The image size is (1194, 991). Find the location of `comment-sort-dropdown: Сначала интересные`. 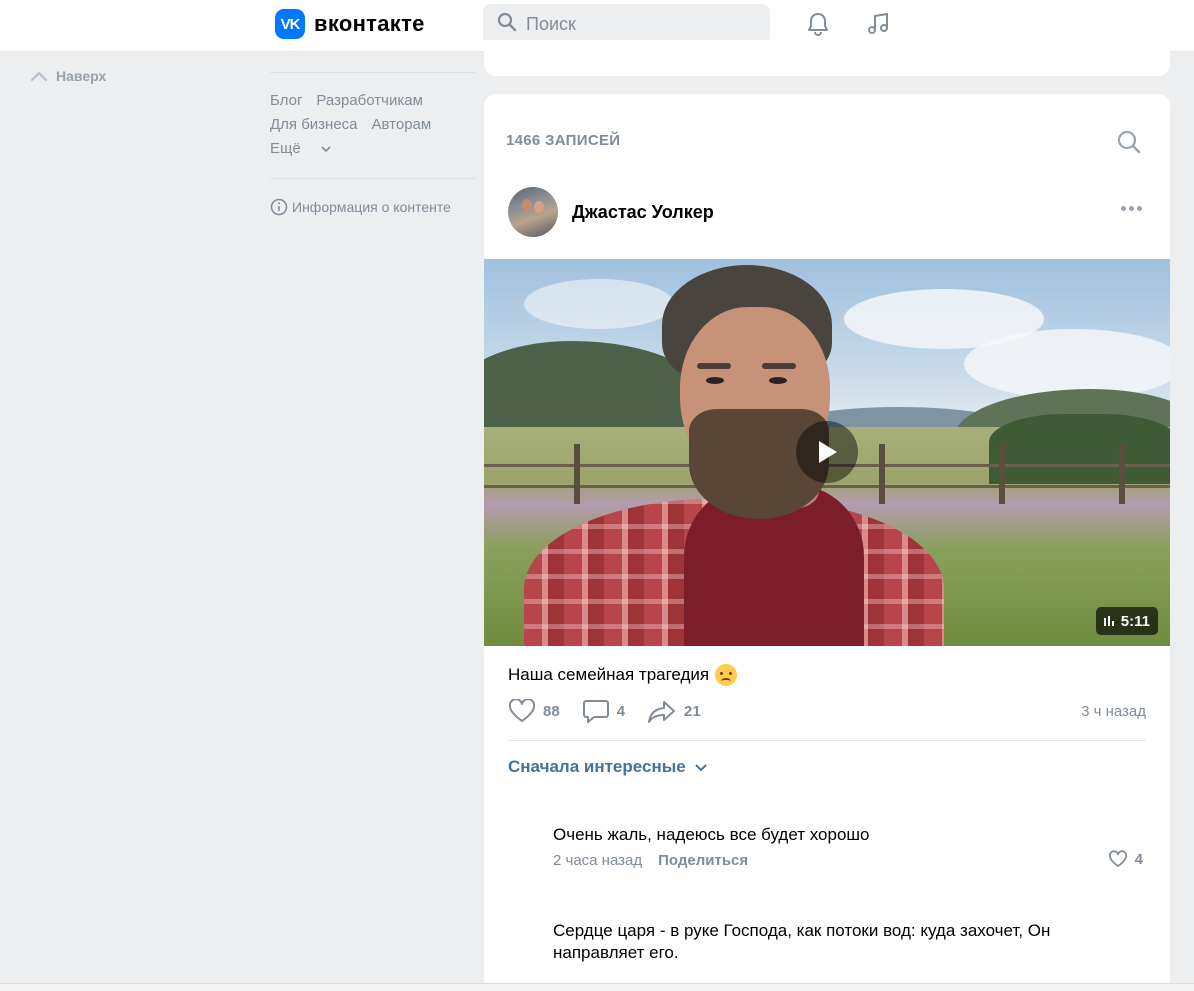

comment-sort-dropdown: Сначала интересные is located at coordinates (608, 767).